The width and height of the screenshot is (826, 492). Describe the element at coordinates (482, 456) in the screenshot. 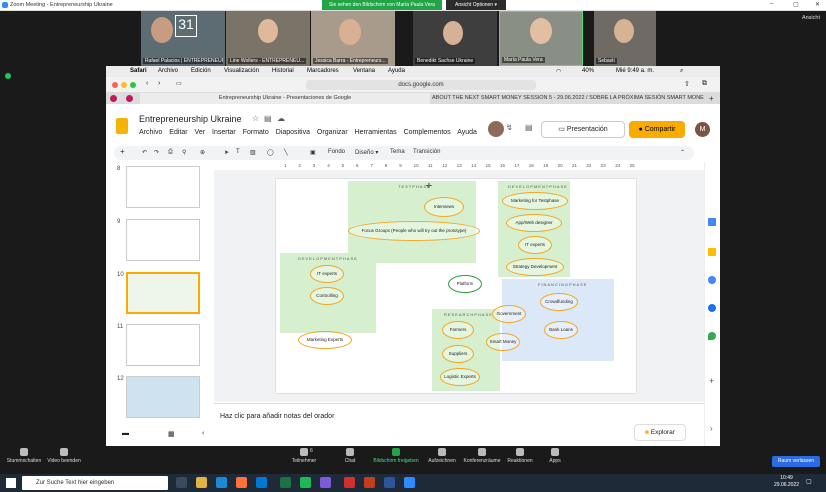

I see `breakout-rooms-button: Konferenzräume` at that location.